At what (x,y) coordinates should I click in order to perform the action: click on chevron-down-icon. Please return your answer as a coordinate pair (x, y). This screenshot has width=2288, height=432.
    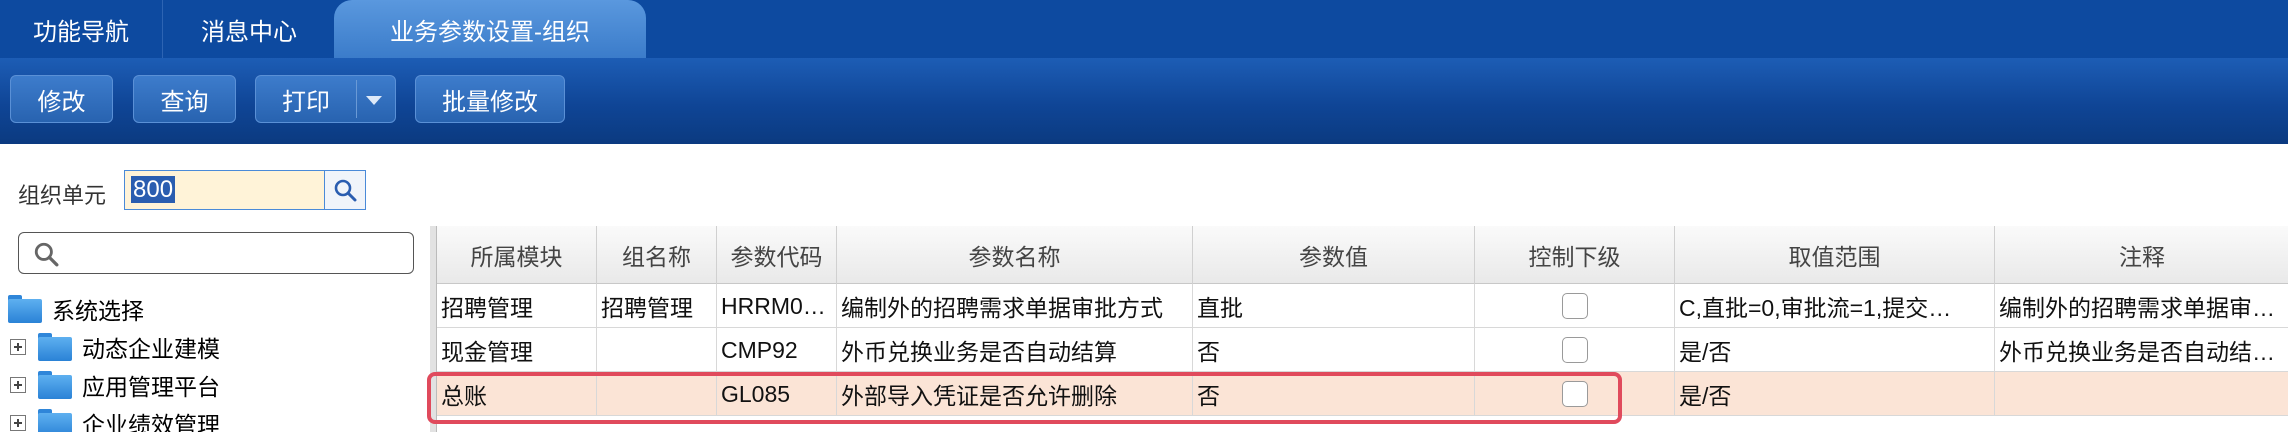
    Looking at the image, I should click on (374, 100).